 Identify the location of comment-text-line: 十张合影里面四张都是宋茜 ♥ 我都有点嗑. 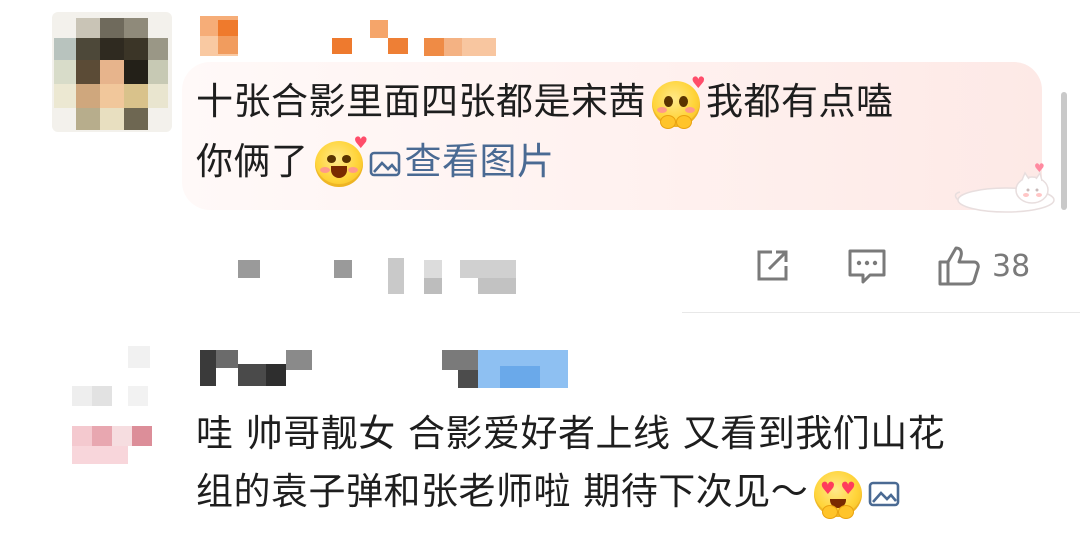
(545, 102).